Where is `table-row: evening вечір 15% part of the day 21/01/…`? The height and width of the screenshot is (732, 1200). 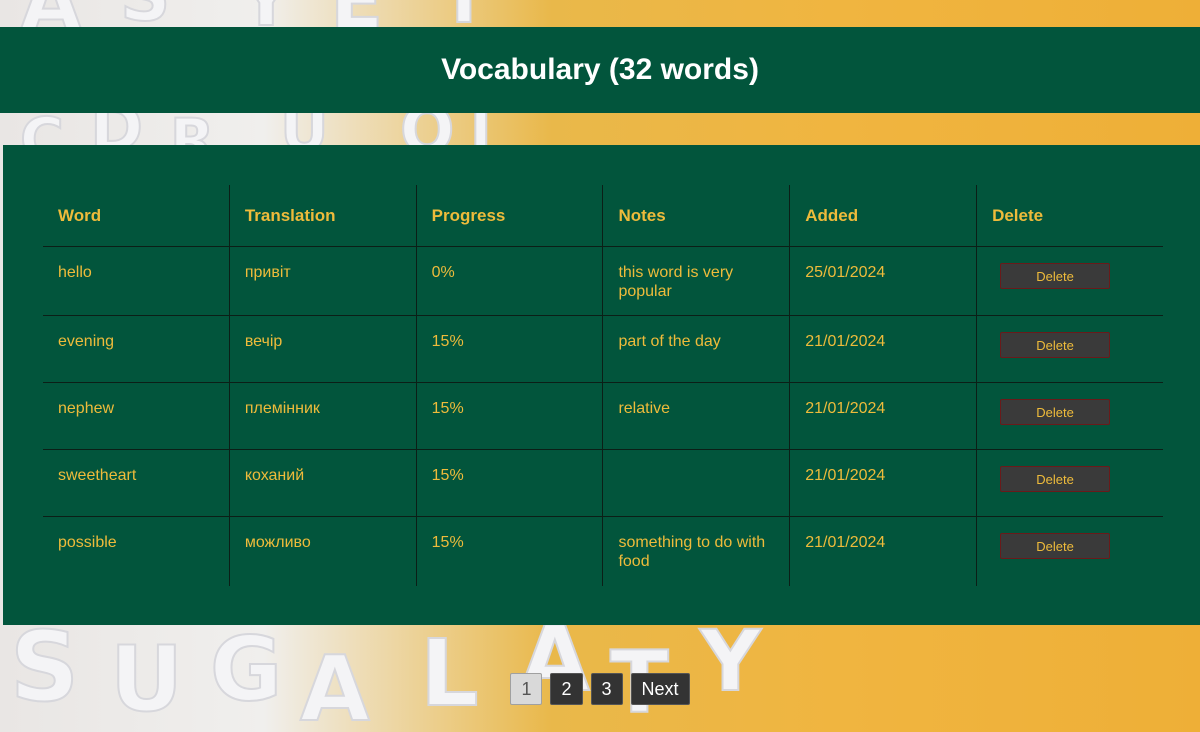 table-row: evening вечір 15% part of the day 21/01/… is located at coordinates (603, 349).